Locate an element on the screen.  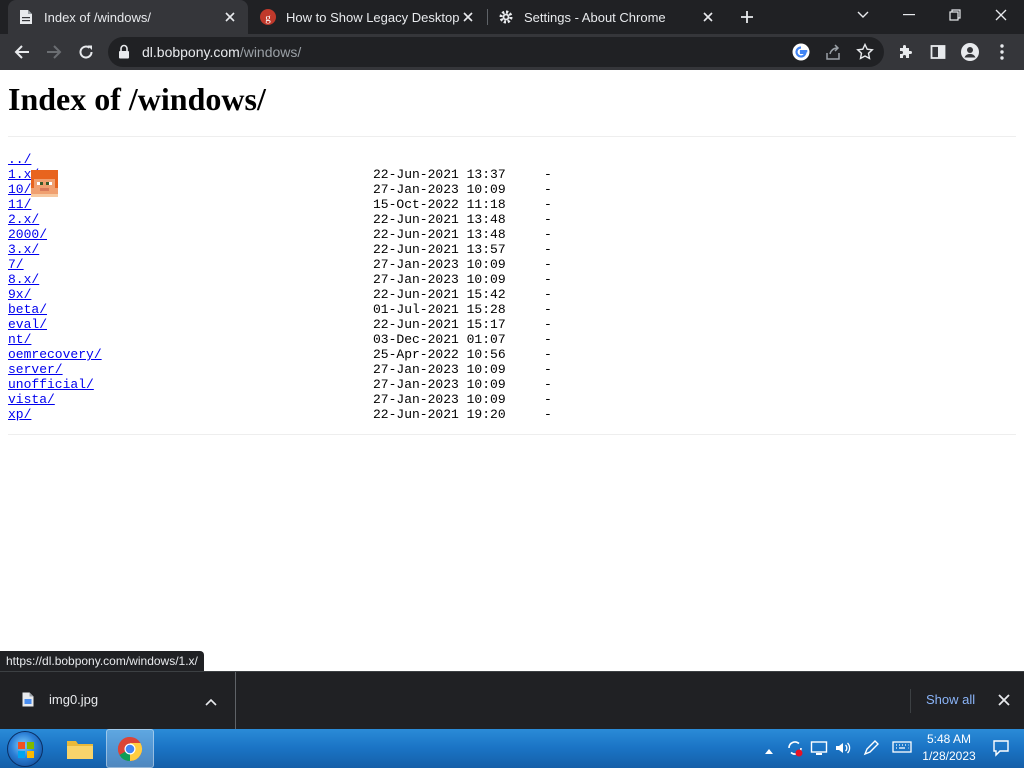
share-icon is located at coordinates (833, 54).